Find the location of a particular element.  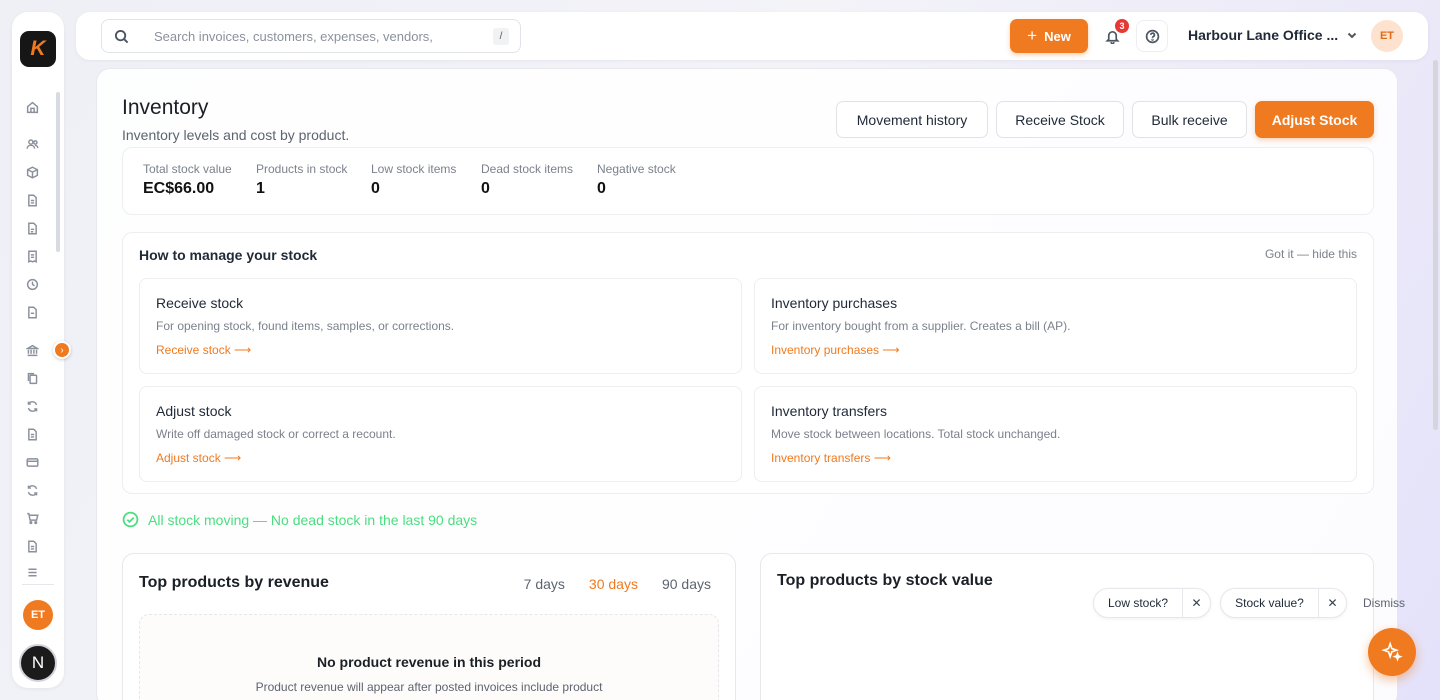

revenue-panel-title: Top products by revenue is located at coordinates (234, 582).